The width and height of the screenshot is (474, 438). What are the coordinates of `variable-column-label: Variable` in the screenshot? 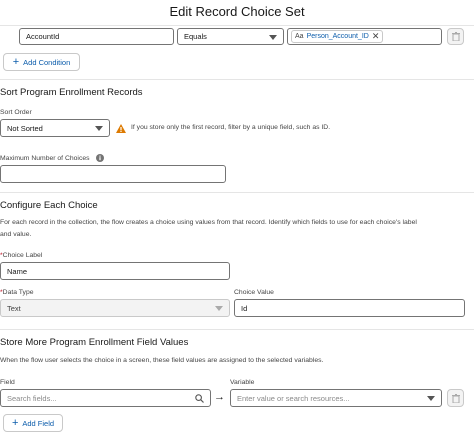 It's located at (242, 382).